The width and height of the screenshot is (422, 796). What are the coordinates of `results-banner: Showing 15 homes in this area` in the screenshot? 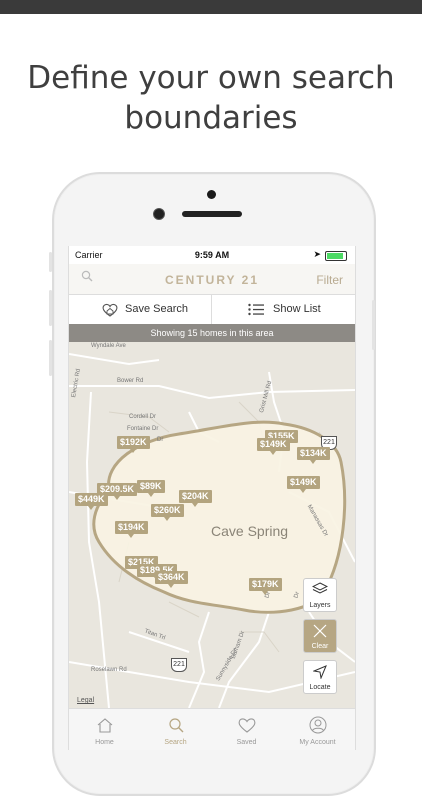 It's located at (212, 333).